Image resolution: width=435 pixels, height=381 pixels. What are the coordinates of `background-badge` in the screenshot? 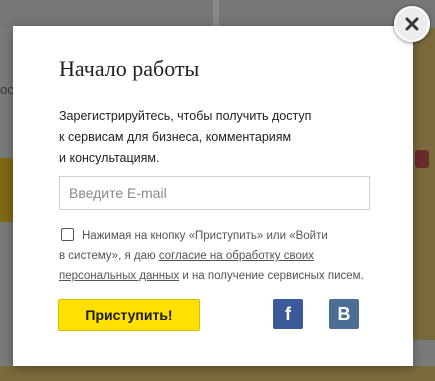 It's located at (422, 159).